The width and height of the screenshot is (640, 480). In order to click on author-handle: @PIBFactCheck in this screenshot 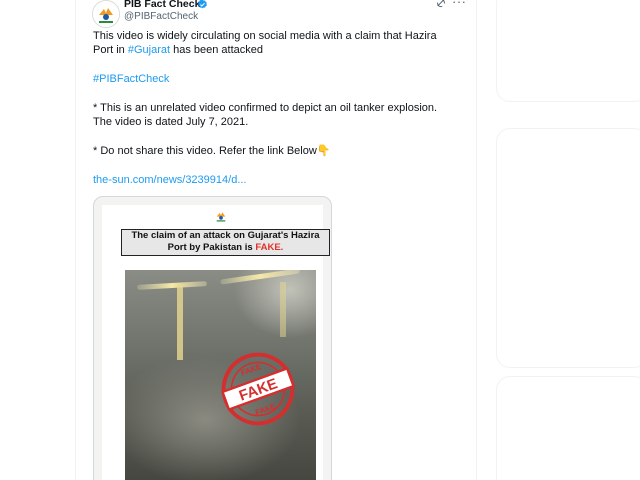, I will do `click(161, 16)`.